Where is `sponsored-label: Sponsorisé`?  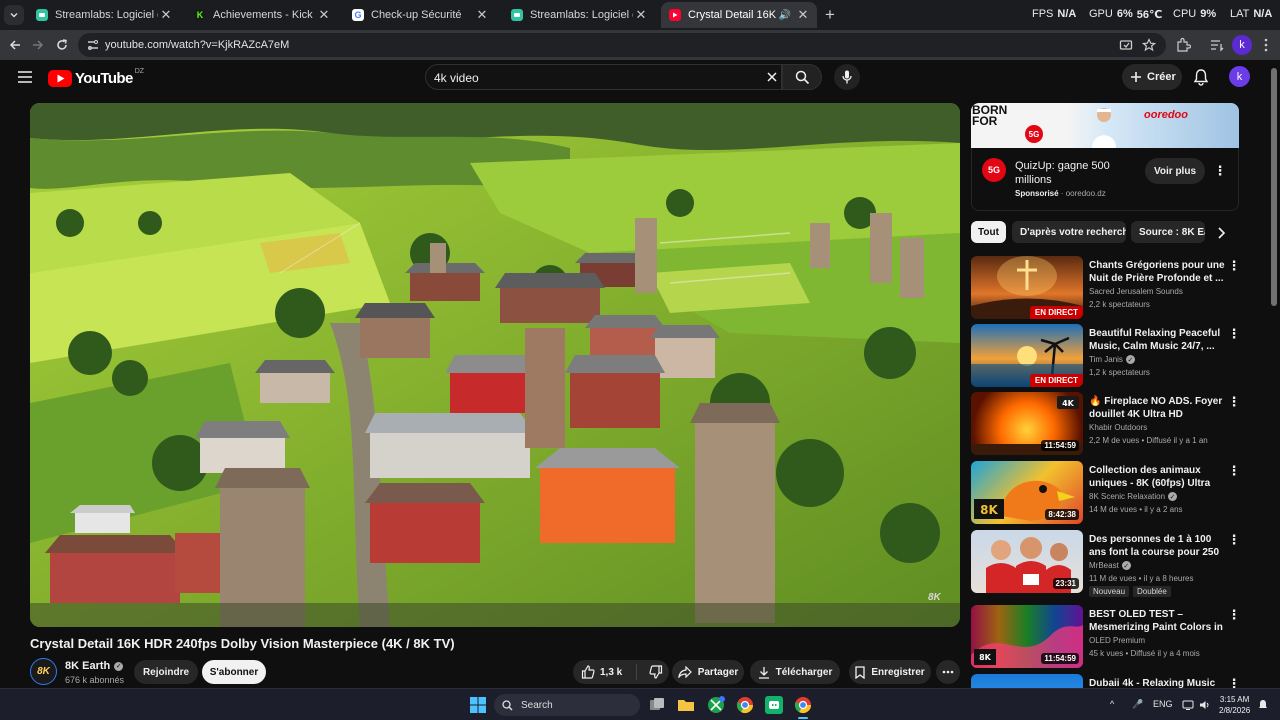
sponsored-label: Sponsorisé is located at coordinates (1037, 193).